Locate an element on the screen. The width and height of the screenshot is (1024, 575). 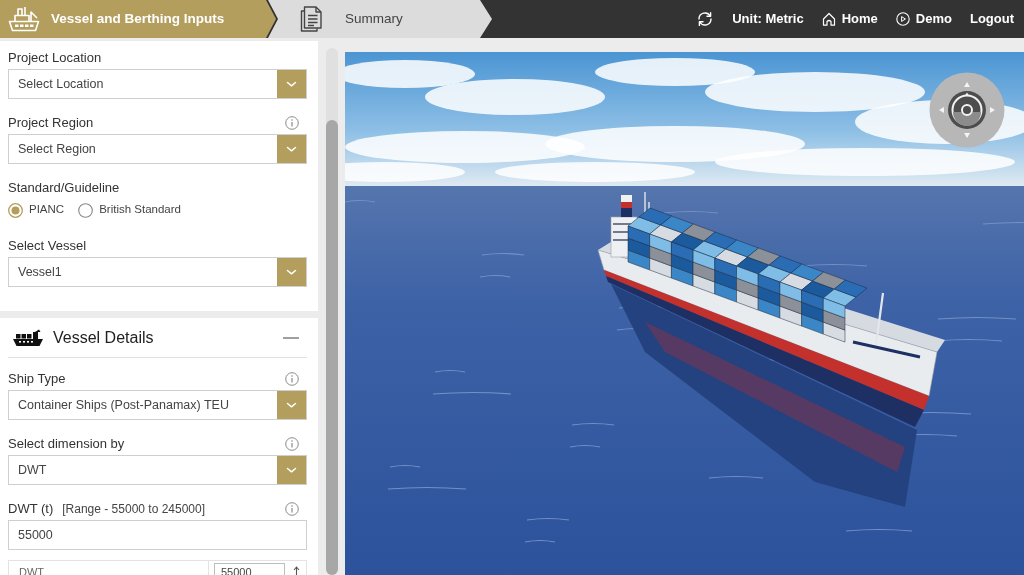
section-title: Vessel Details is located at coordinates (103, 337).